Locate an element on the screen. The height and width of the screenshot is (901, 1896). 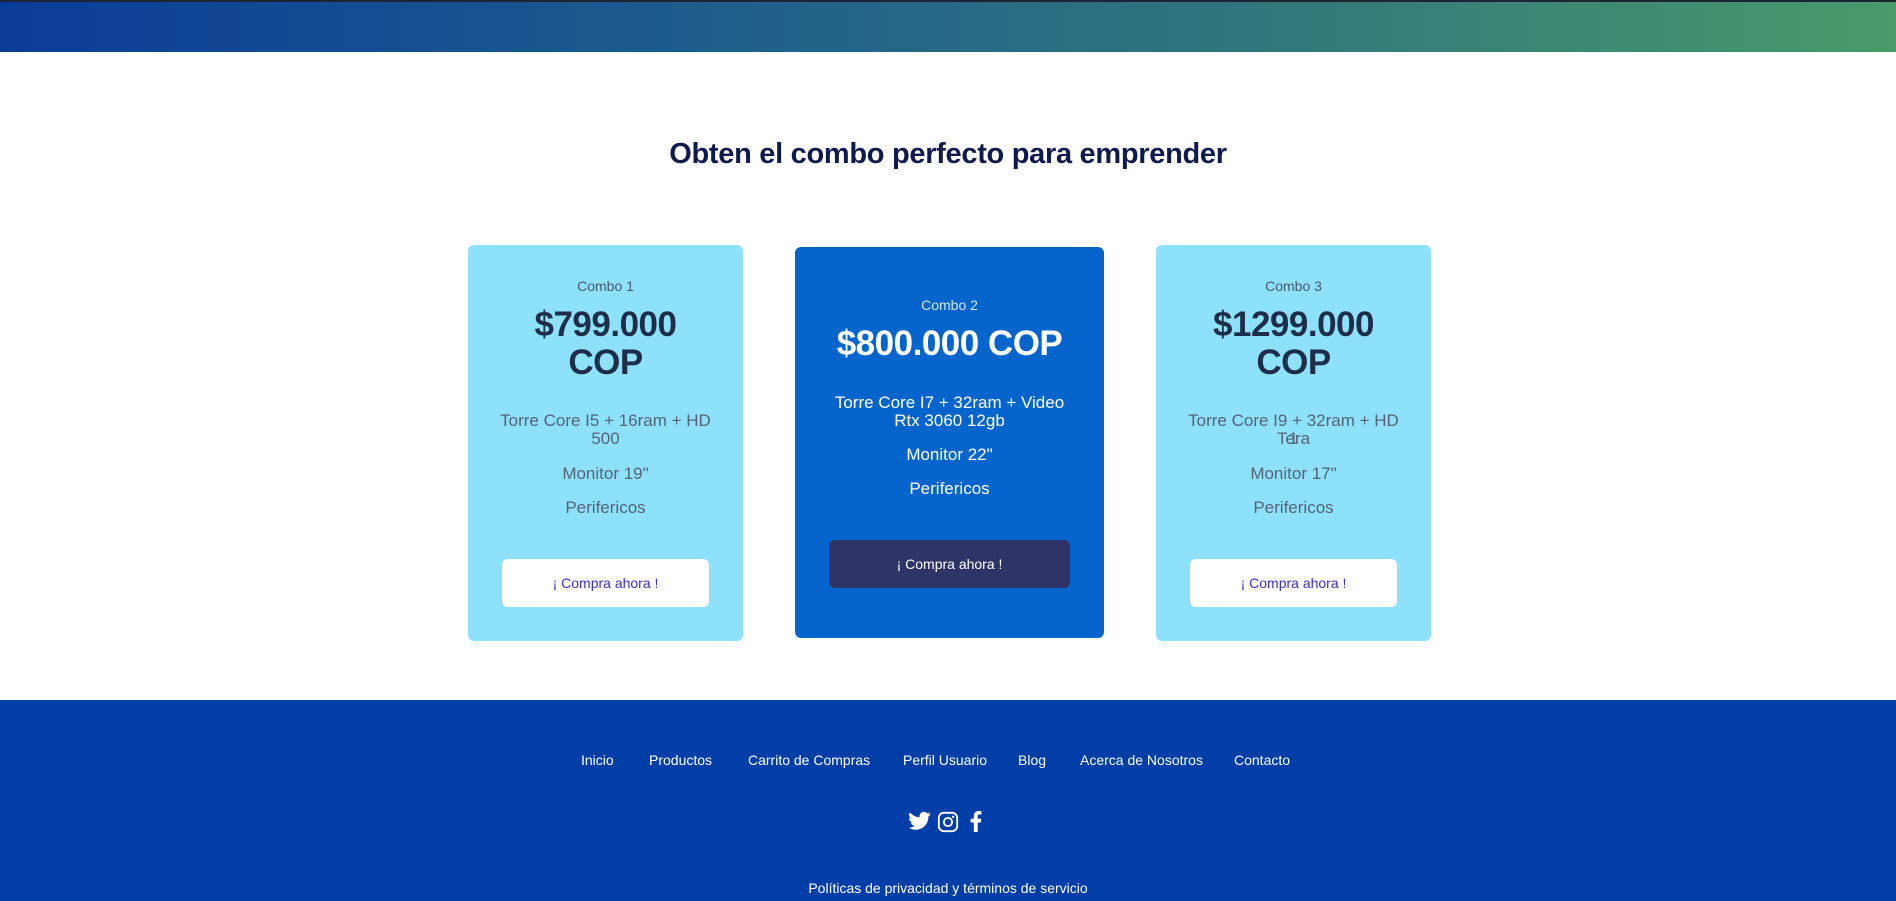
combo-price-amount: $799.000 is located at coordinates (605, 324).